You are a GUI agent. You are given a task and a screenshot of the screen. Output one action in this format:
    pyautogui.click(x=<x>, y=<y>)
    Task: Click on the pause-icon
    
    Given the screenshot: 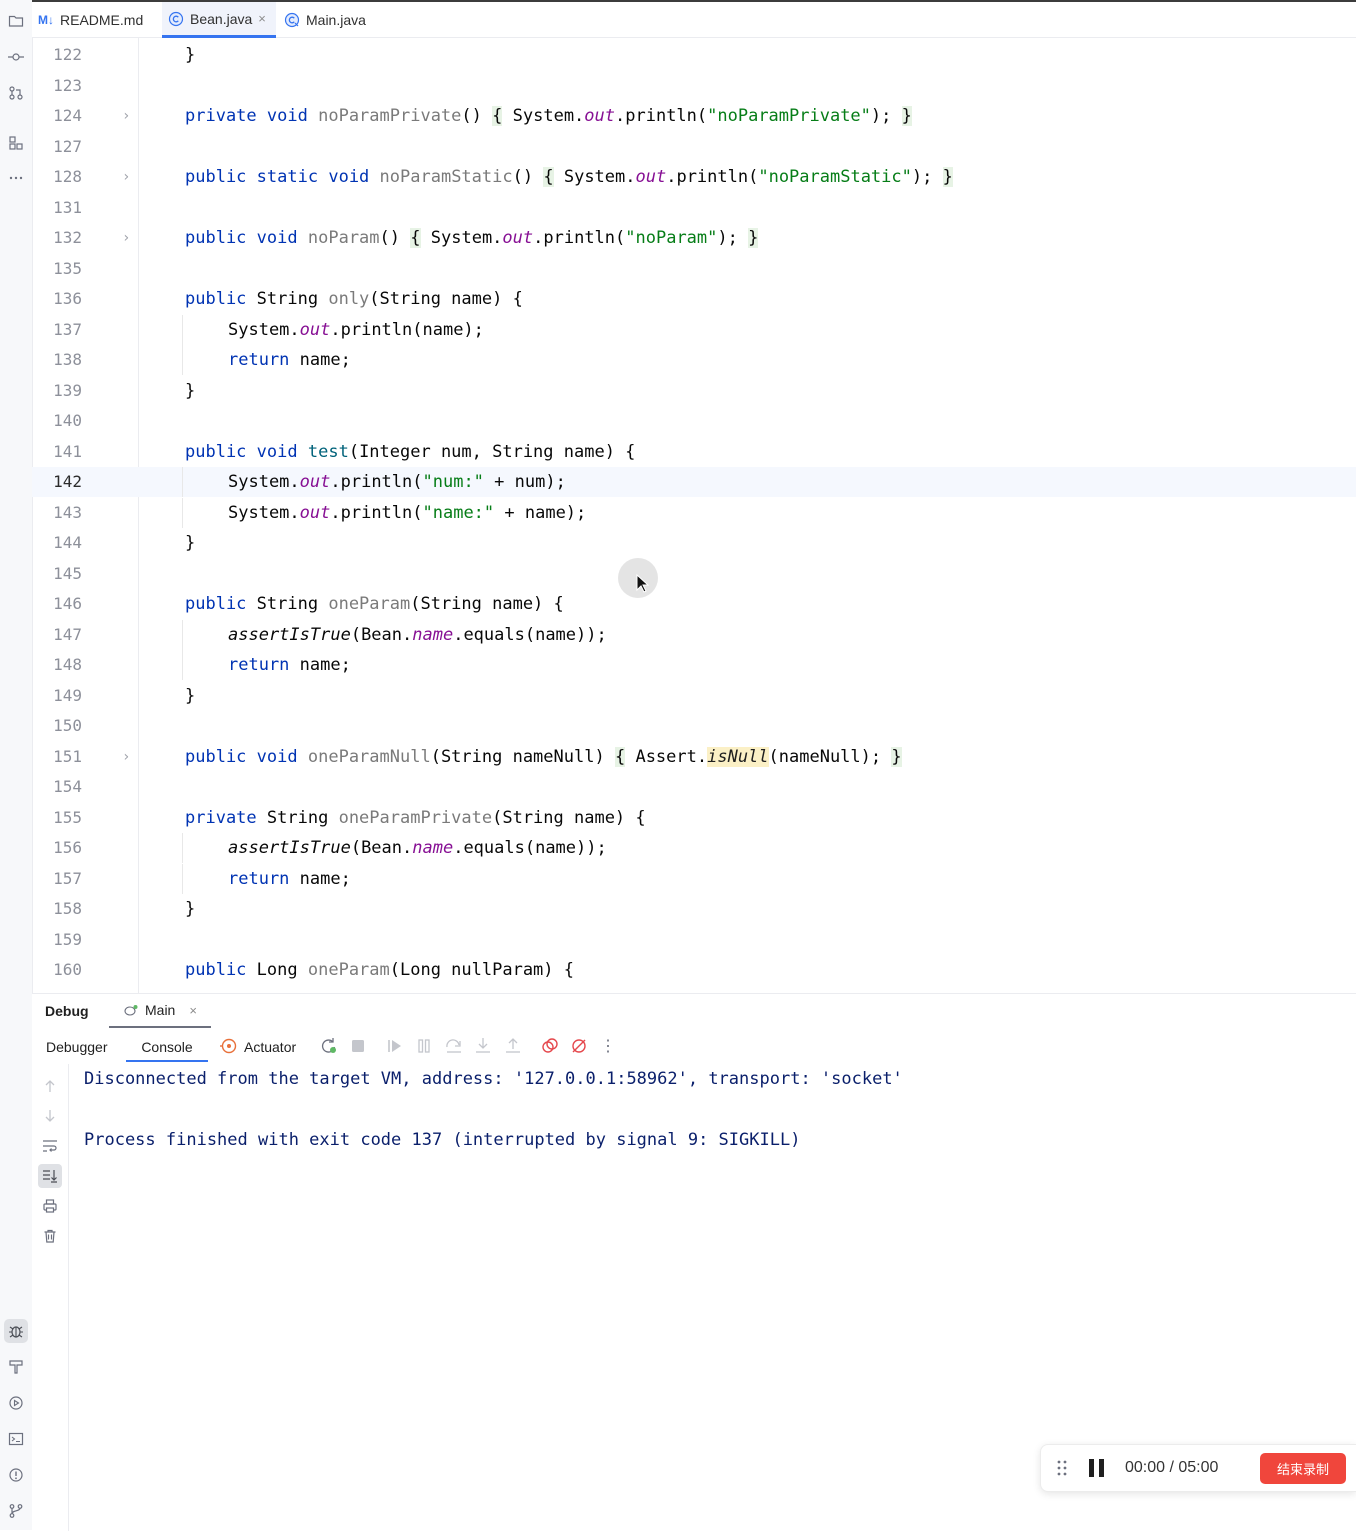 What is the action you would take?
    pyautogui.click(x=424, y=1046)
    